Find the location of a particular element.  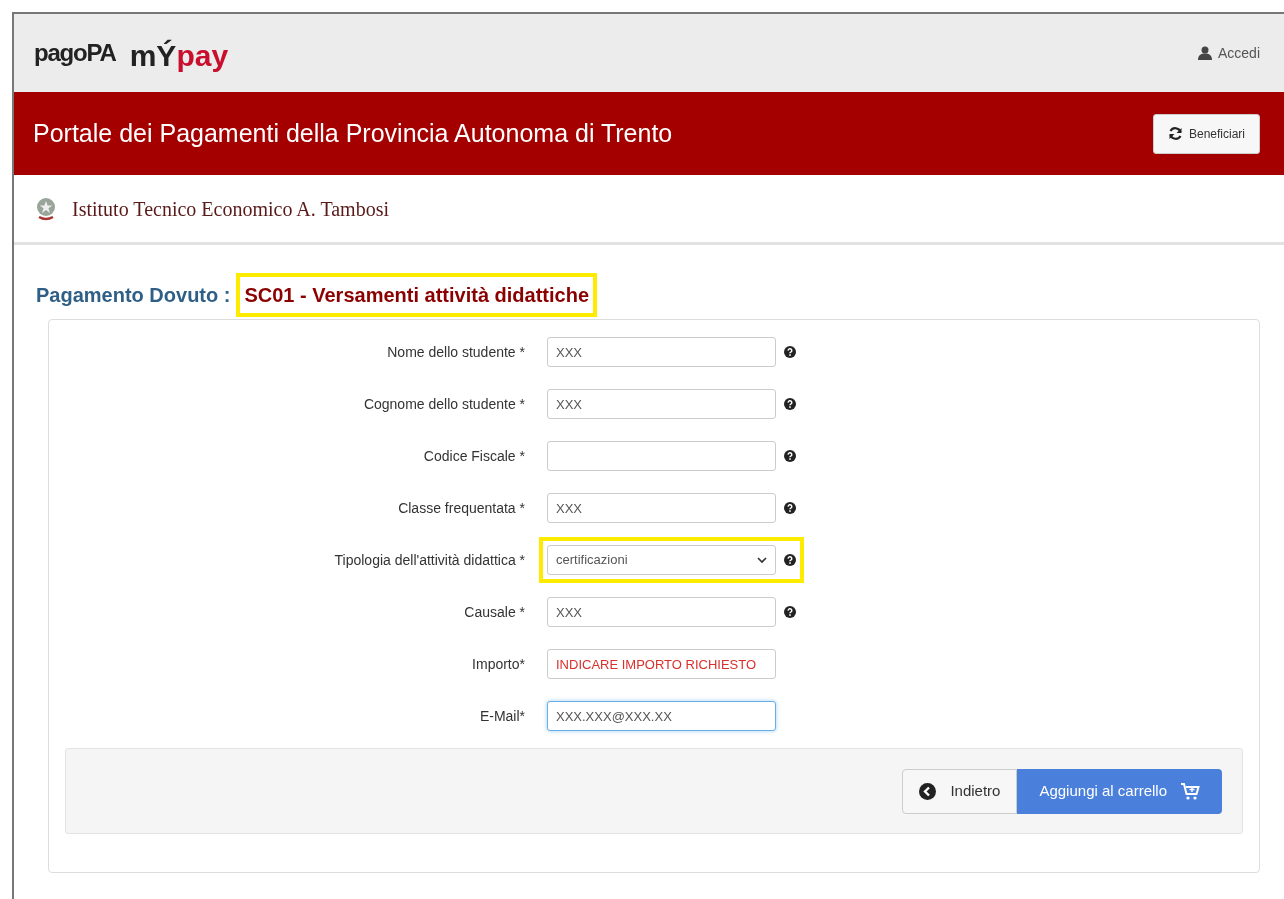

chevron-down-icon is located at coordinates (762, 560).